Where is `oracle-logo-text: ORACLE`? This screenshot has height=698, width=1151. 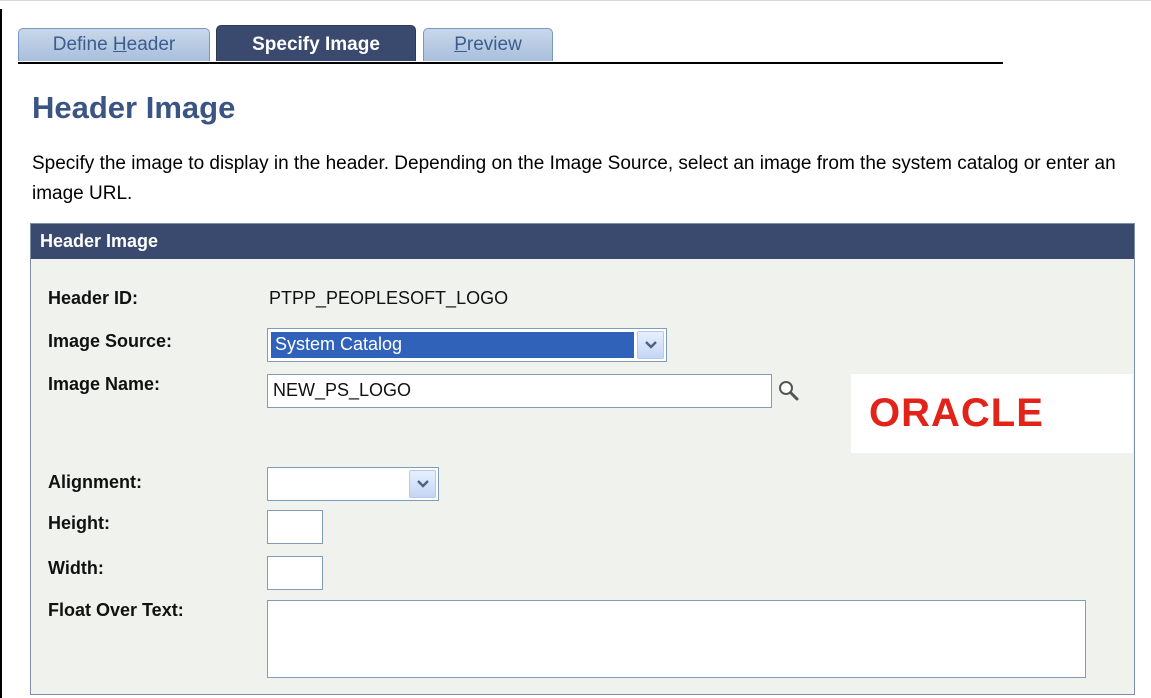 oracle-logo-text: ORACLE is located at coordinates (956, 413).